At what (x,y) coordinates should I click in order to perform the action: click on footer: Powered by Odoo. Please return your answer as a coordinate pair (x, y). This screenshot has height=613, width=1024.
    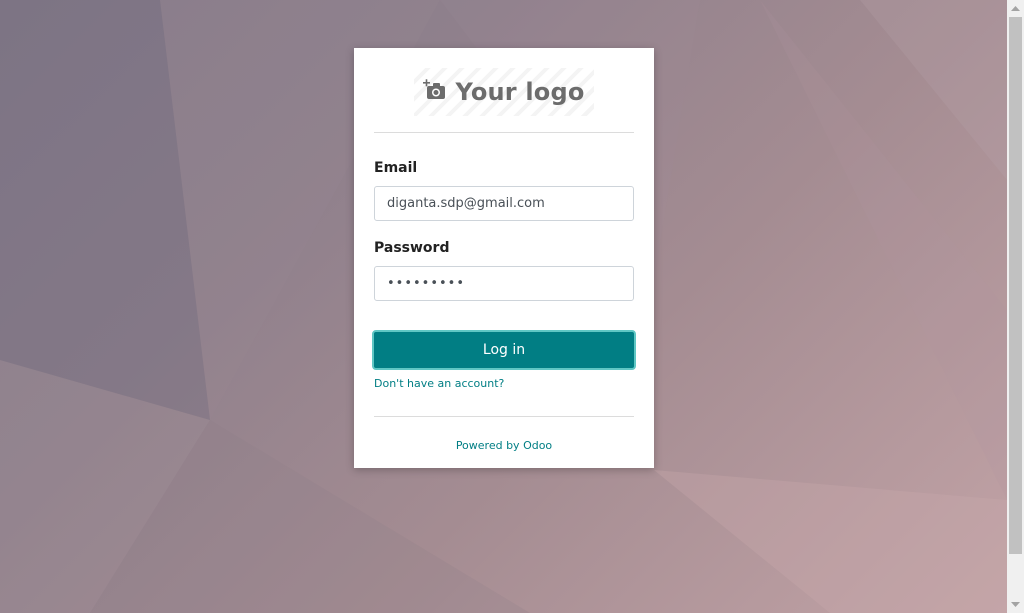
    Looking at the image, I should click on (504, 443).